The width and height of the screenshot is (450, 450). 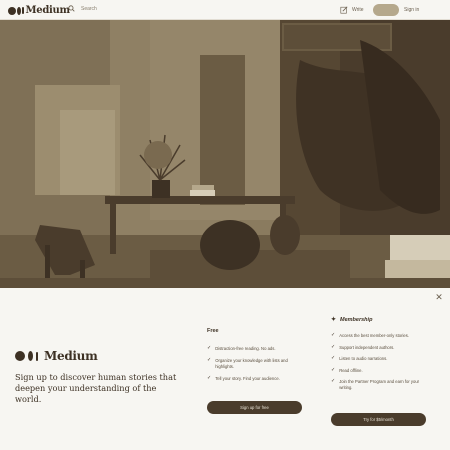 What do you see at coordinates (359, 358) in the screenshot?
I see `list-item: ✓ Listen to audio narrations.` at bounding box center [359, 358].